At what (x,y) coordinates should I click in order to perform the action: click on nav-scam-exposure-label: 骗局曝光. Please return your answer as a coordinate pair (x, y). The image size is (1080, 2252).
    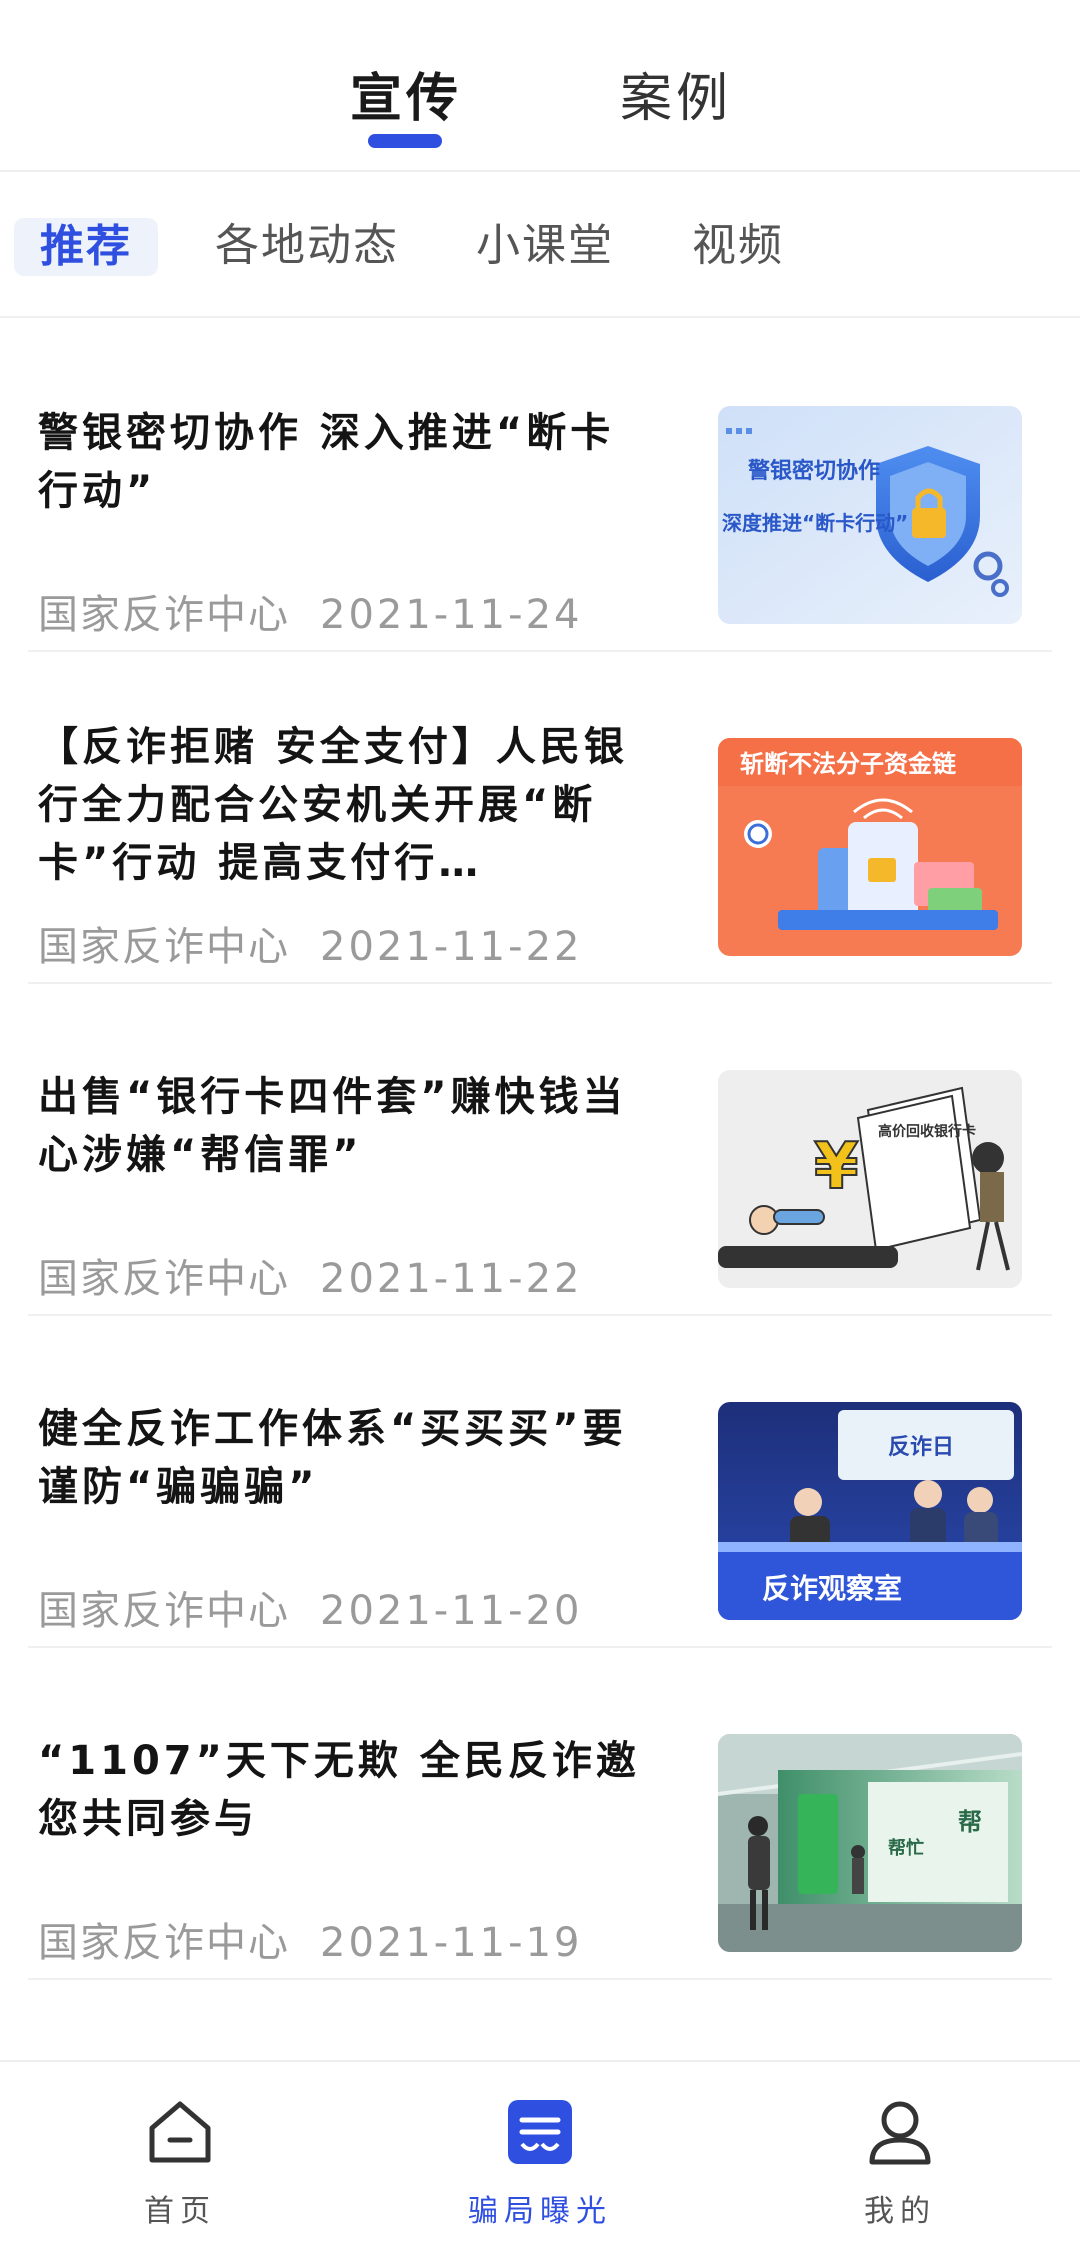
    Looking at the image, I should click on (540, 2211).